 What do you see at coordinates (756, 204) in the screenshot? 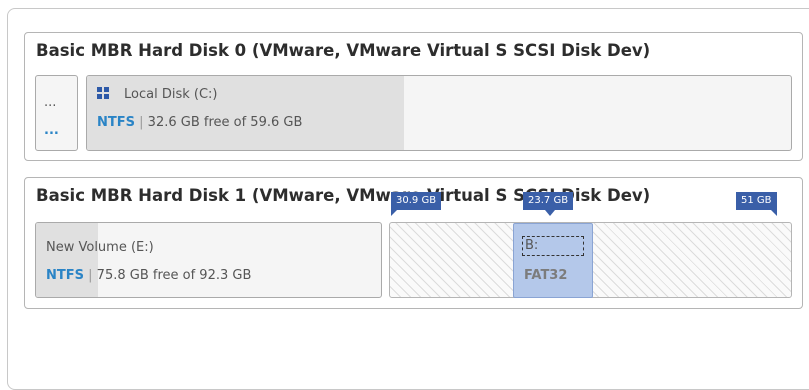
I see `size-tag-after: 51 GB` at bounding box center [756, 204].